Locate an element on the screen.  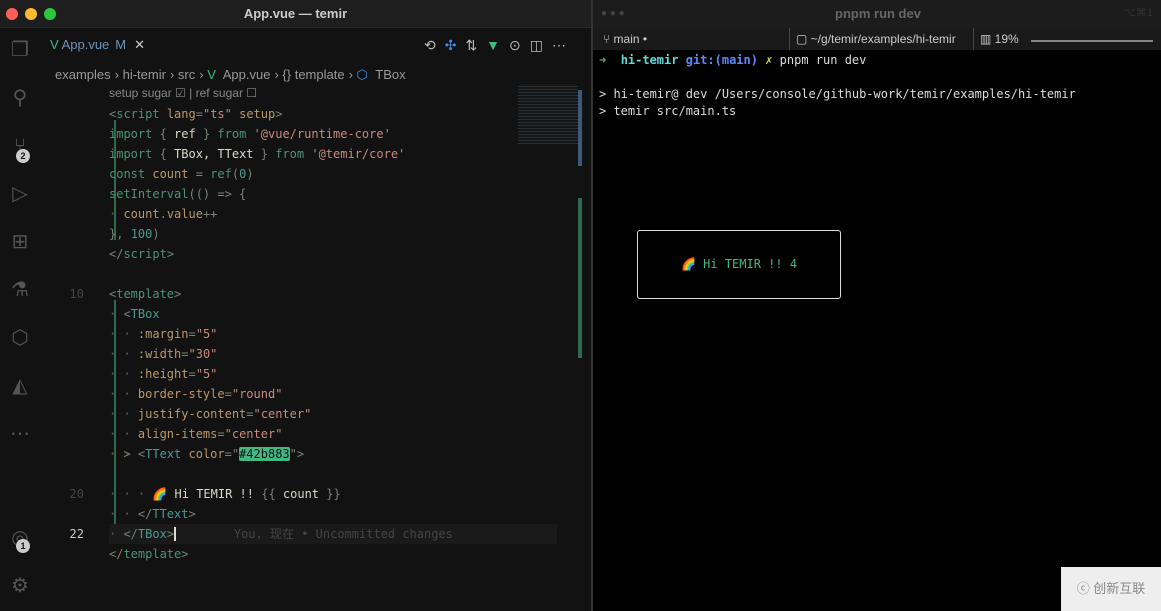
shortcut-label: ⌥⌘1 is located at coordinates (1138, 13).